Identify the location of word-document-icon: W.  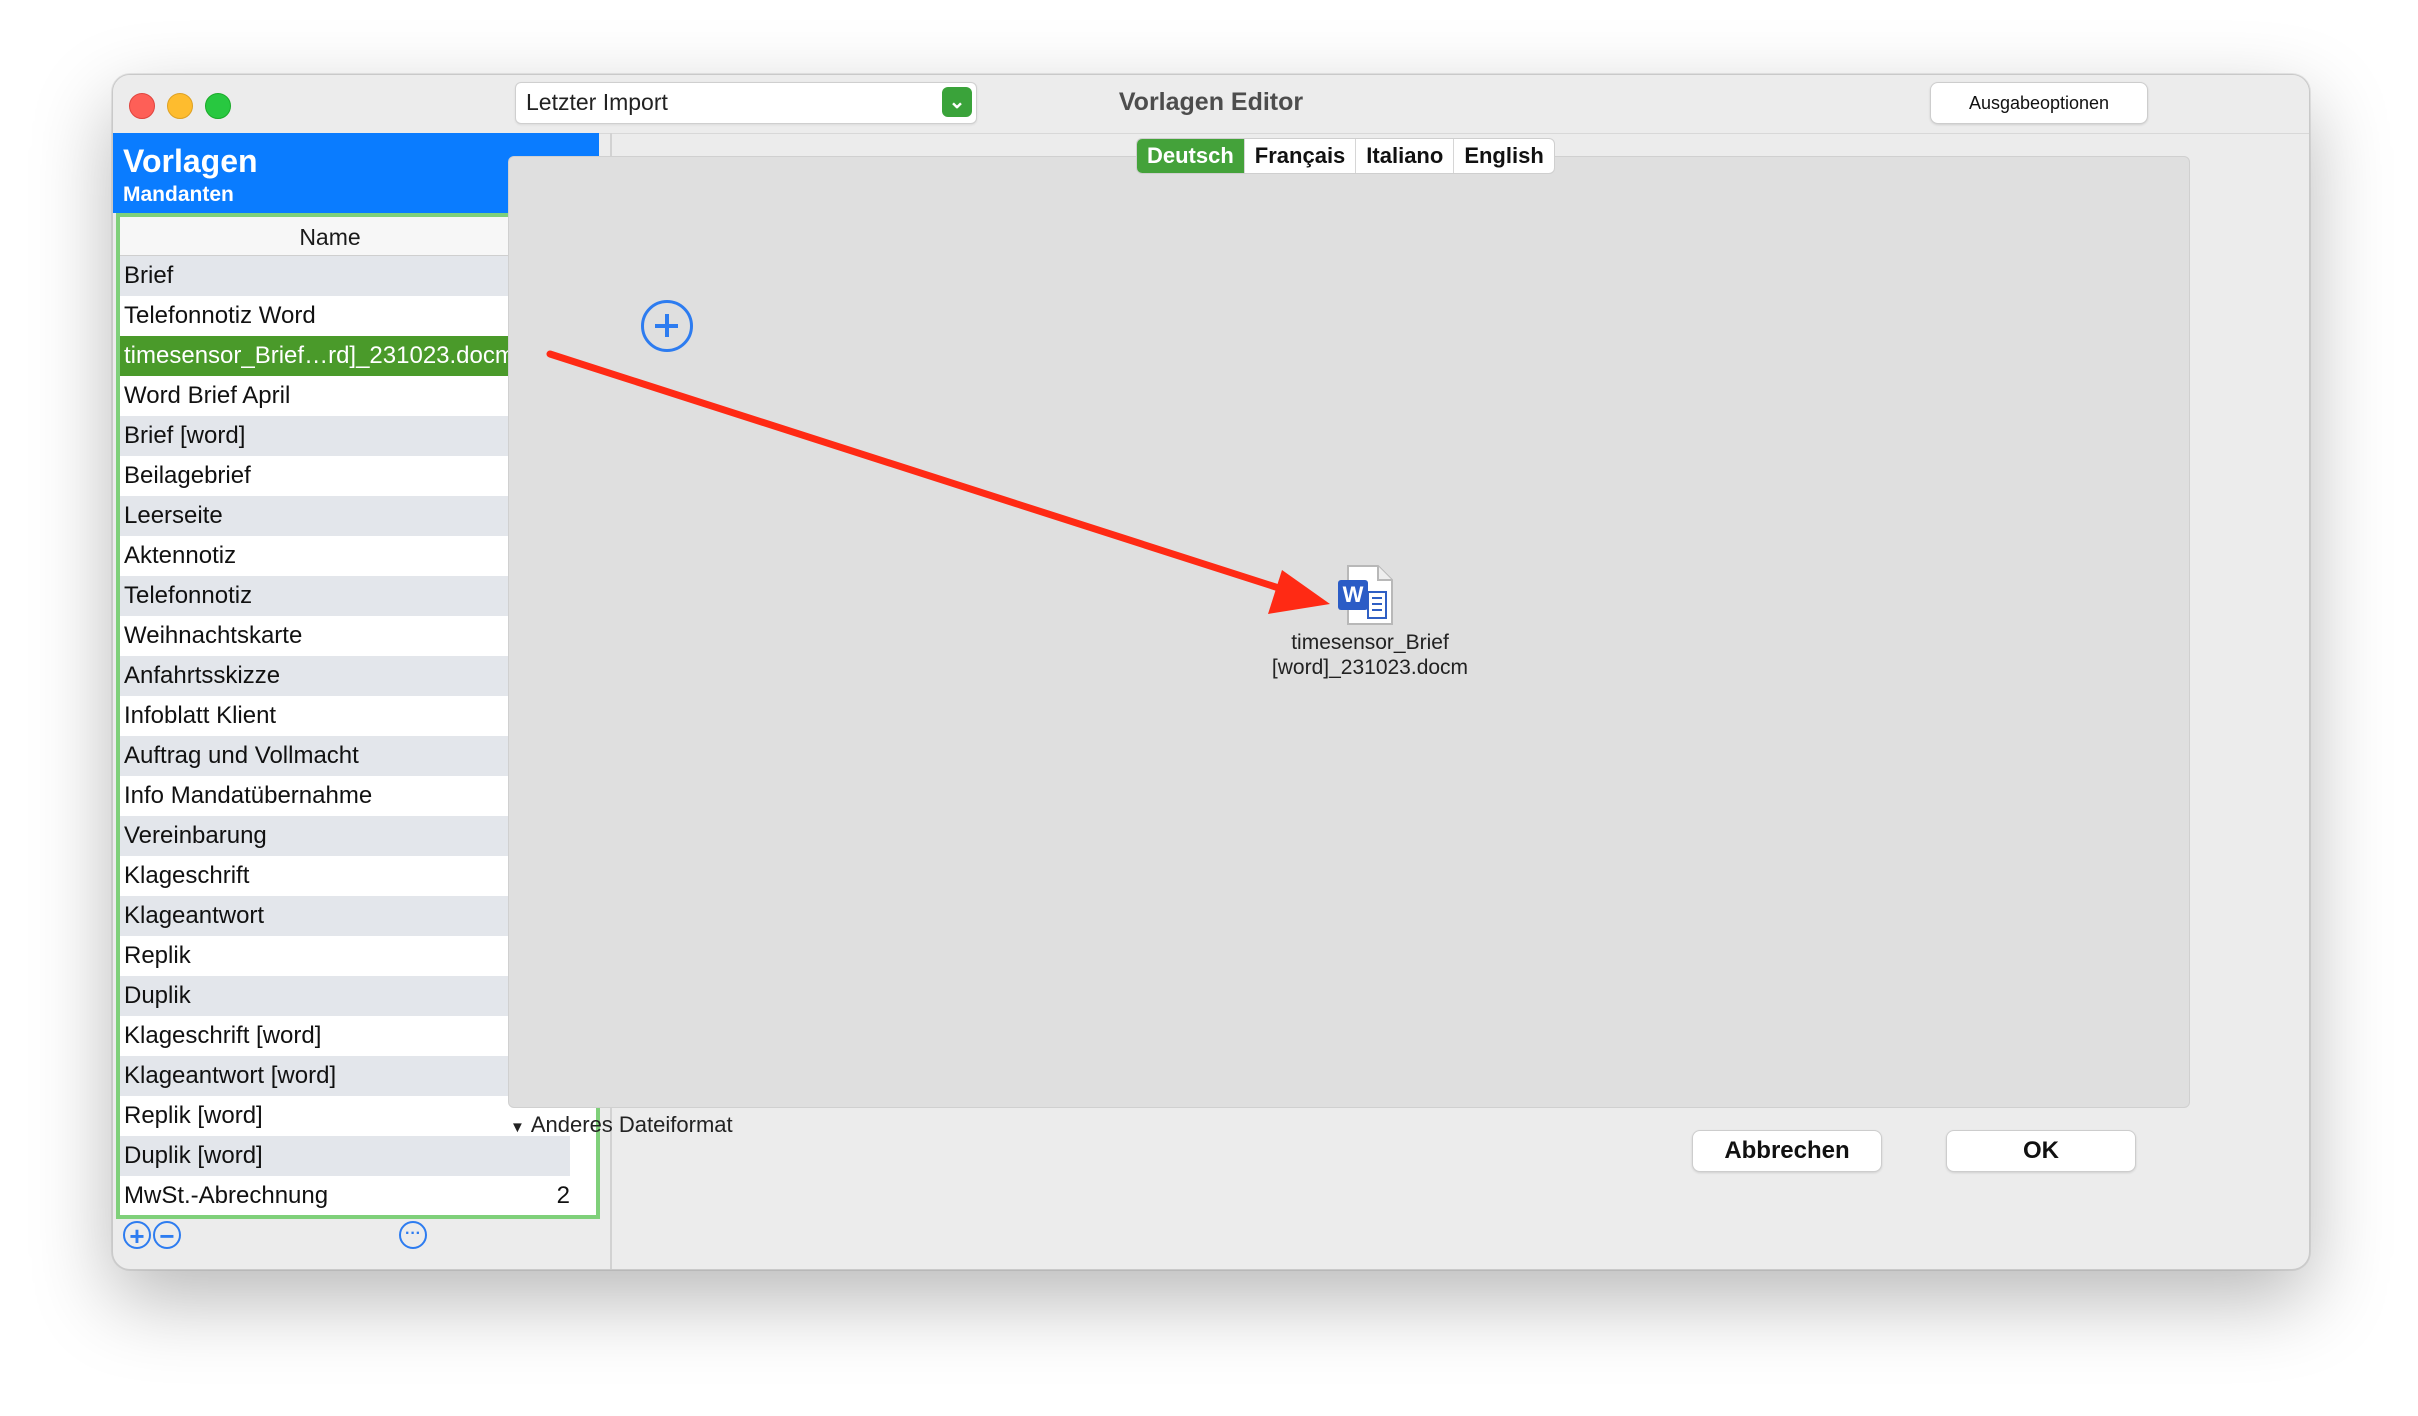
(1367, 595).